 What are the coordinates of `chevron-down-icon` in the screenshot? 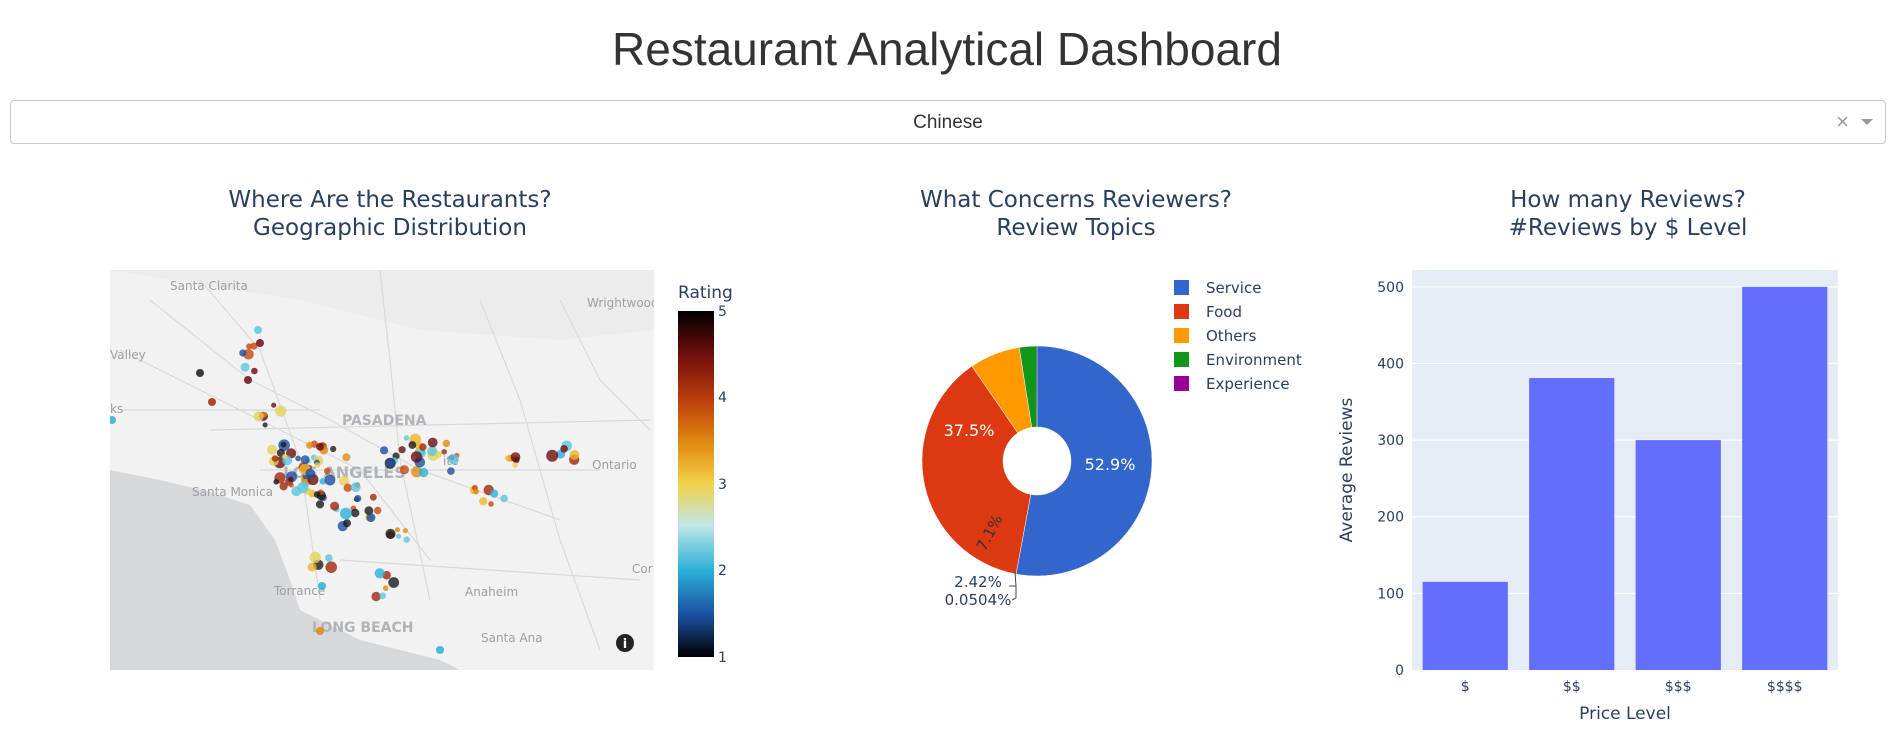 It's located at (1867, 122).